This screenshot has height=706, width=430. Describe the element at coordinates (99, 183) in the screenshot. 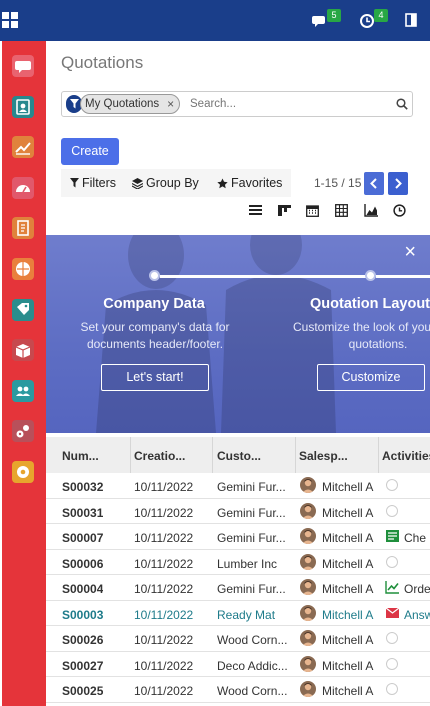

I see `filters-label: Filters` at that location.